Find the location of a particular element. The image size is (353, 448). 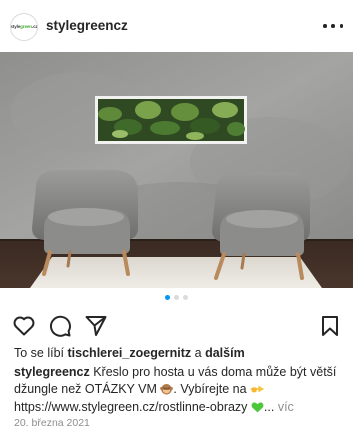

action-bar is located at coordinates (176, 325).